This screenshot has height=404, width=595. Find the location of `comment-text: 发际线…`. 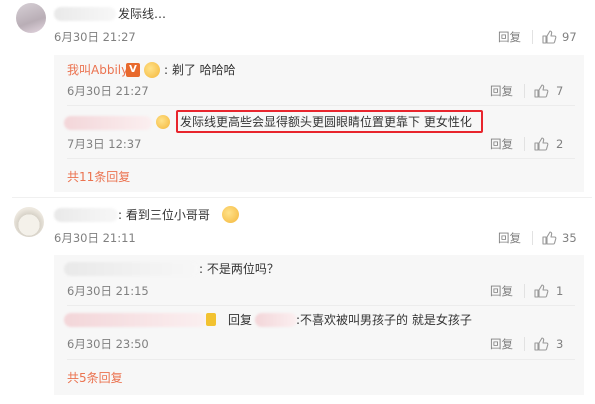

comment-text: 发际线… is located at coordinates (142, 14).